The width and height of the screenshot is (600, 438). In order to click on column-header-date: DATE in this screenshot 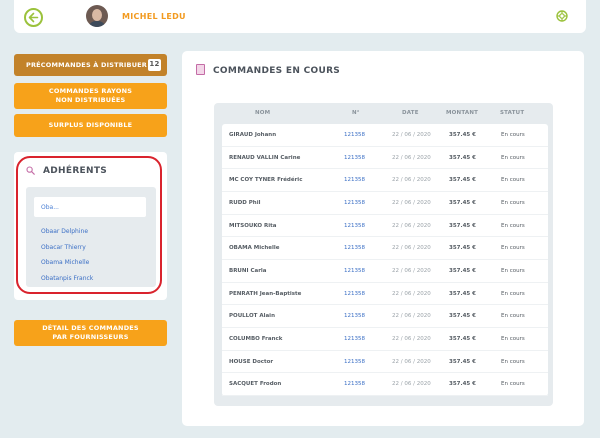, I will do `click(410, 113)`.